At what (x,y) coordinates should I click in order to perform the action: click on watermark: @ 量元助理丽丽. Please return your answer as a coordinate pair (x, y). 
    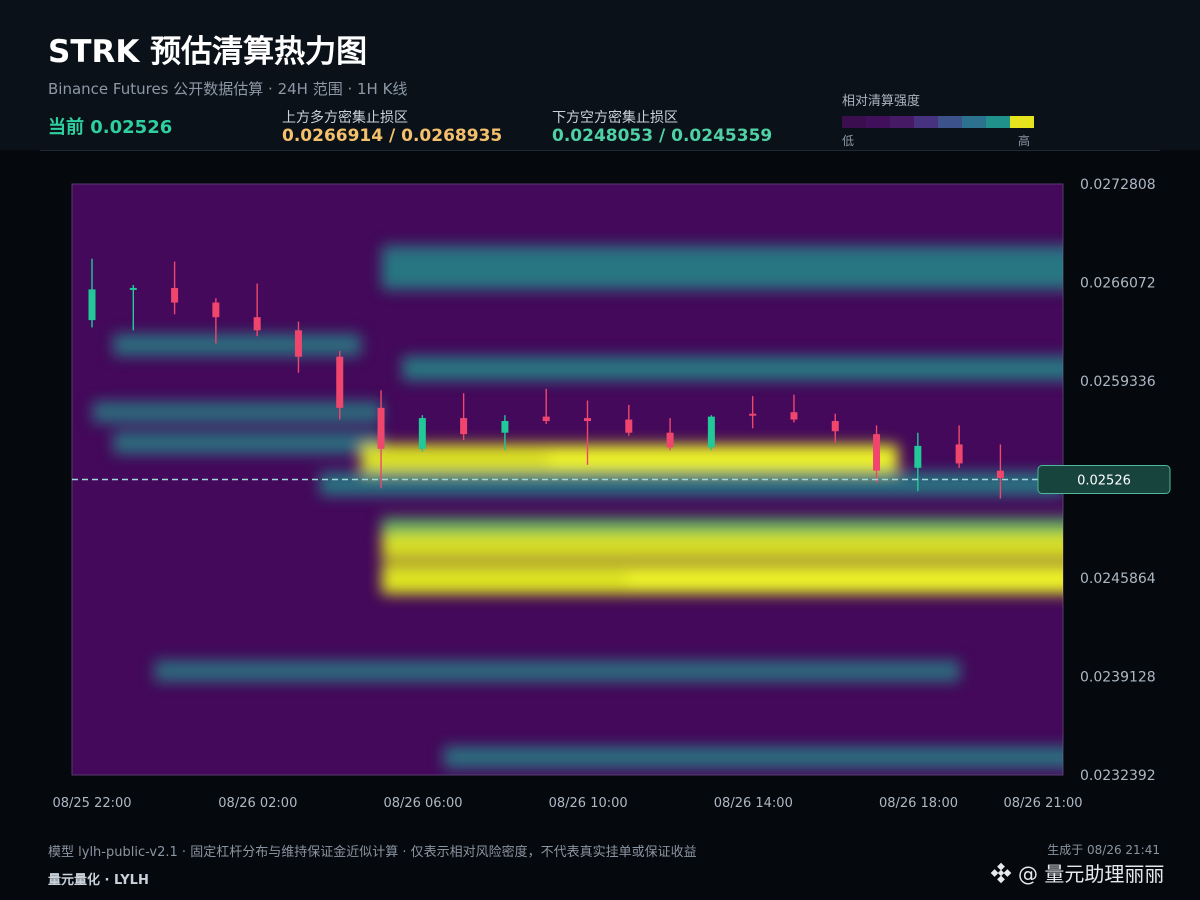
    Looking at the image, I should click on (1077, 872).